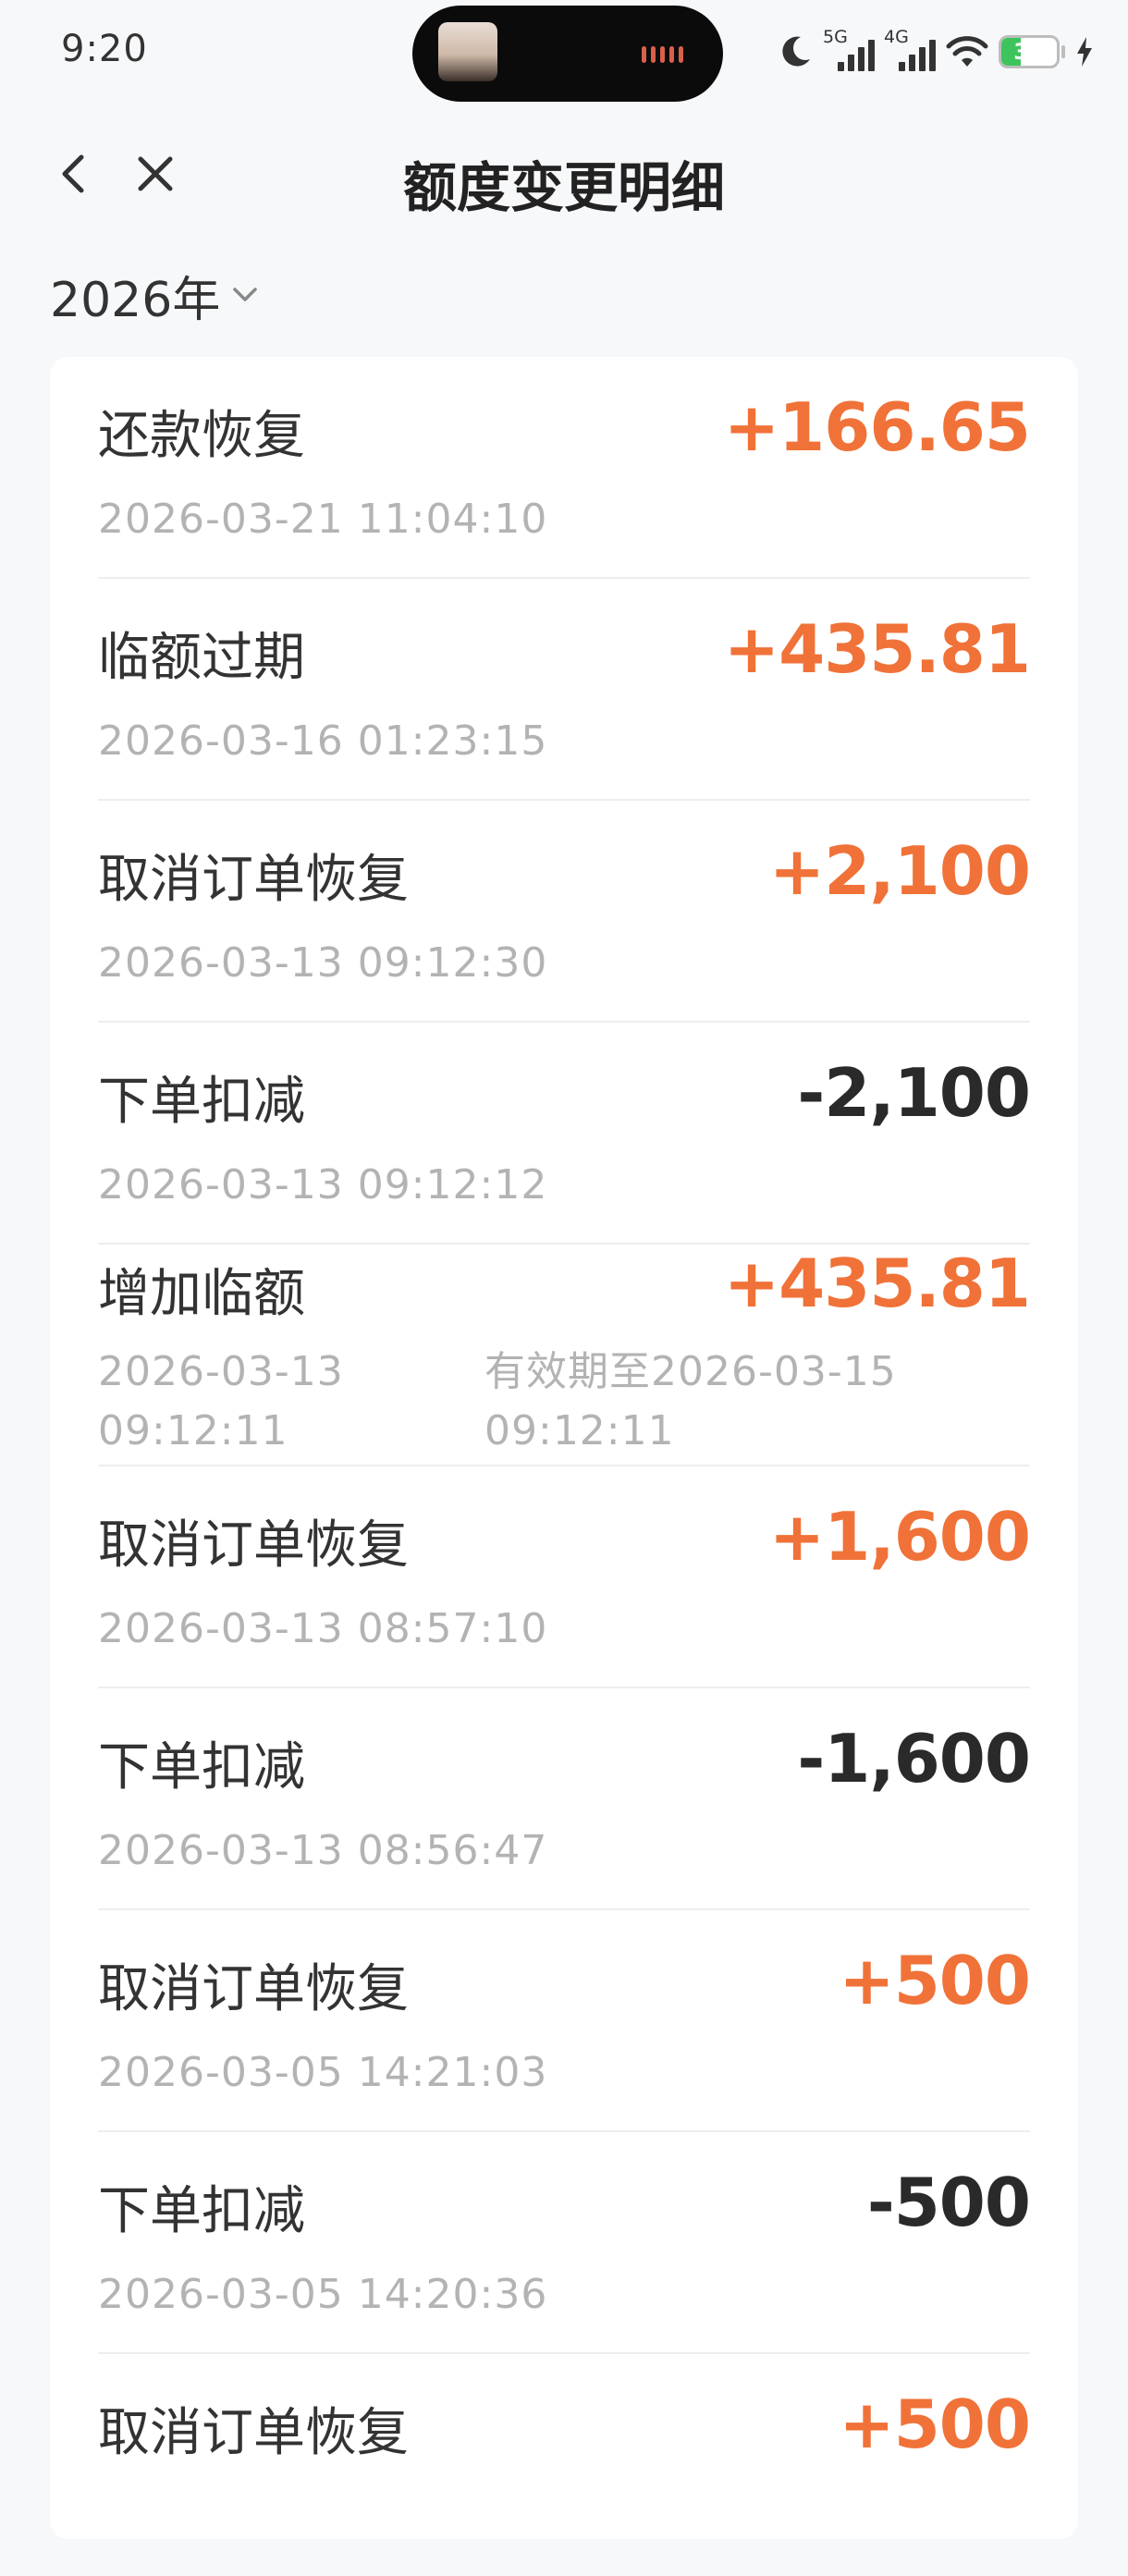 This screenshot has width=1128, height=2576. I want to click on record-title: 临额过期, so click(201, 658).